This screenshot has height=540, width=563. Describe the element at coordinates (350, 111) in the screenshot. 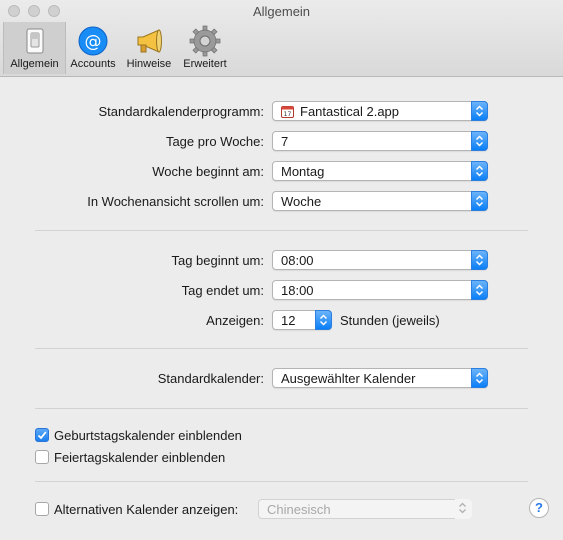

I see `default-app-value: Fantastical 2.app` at that location.